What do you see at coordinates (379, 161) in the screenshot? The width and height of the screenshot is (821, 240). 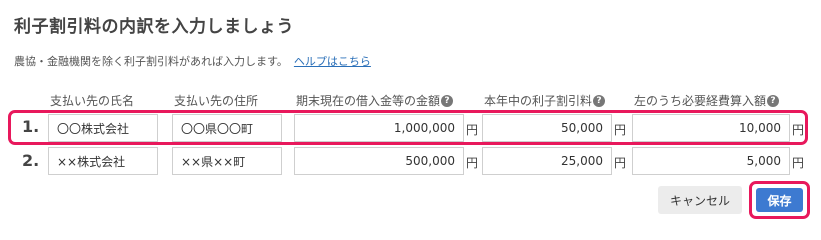 I see `balance-input: 500,000` at bounding box center [379, 161].